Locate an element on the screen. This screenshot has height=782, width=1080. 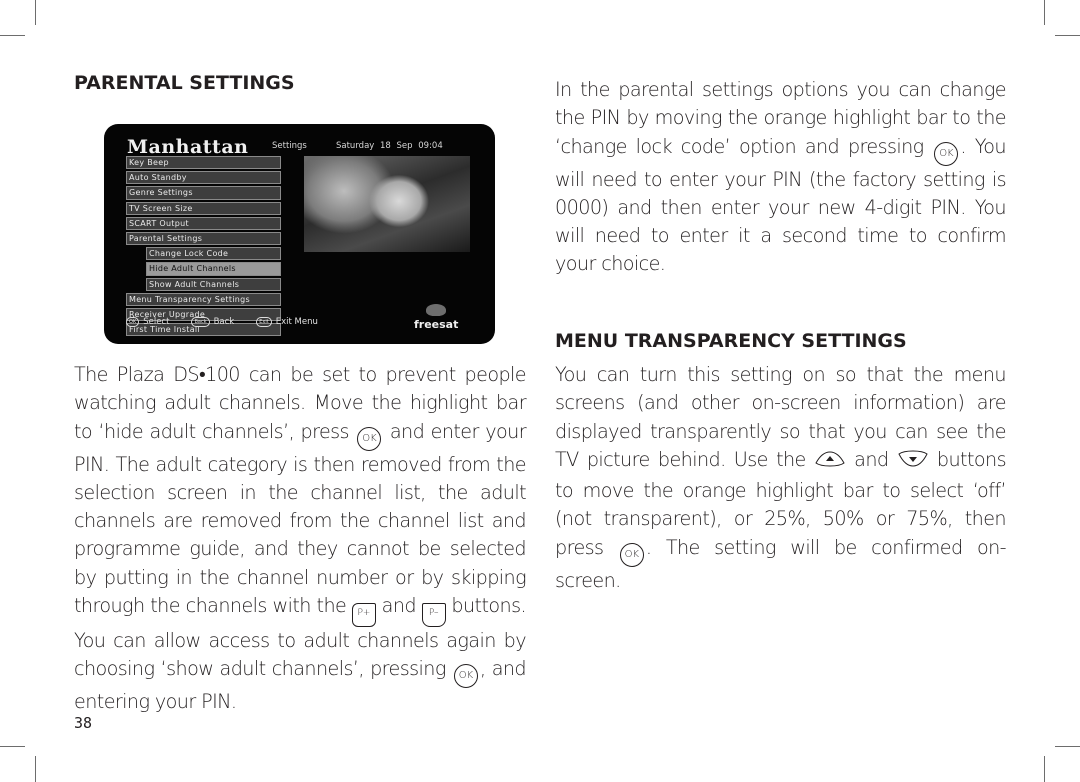
tv-preview-image is located at coordinates (387, 204).